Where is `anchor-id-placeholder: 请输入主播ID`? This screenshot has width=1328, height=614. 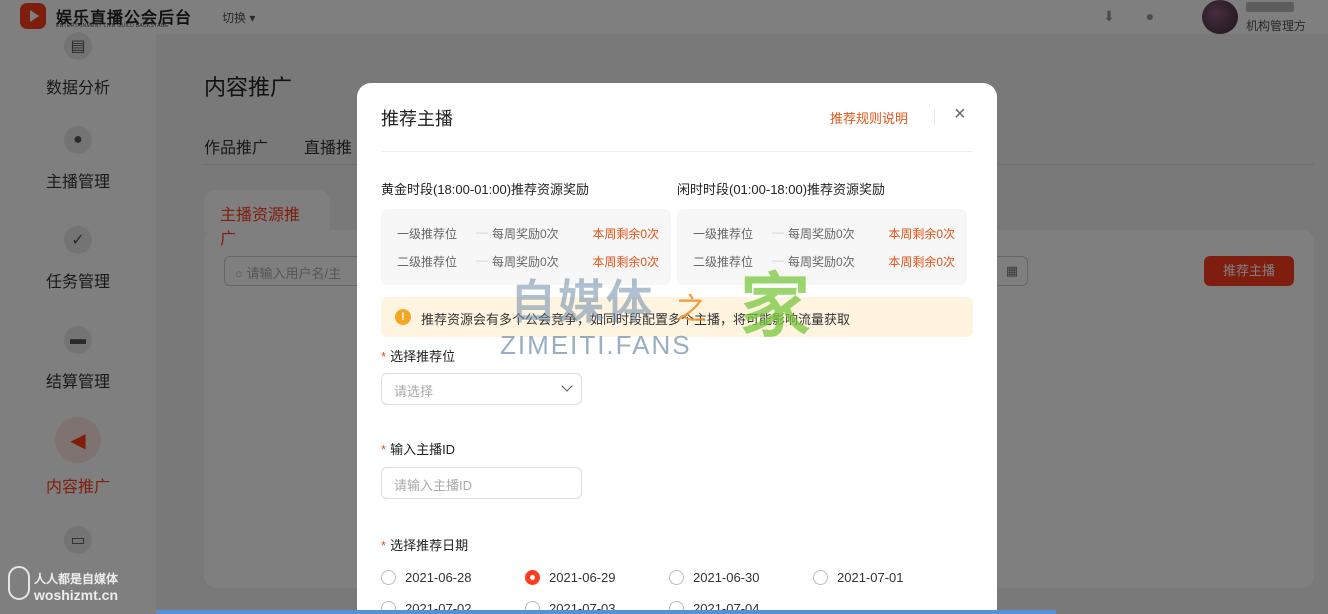
anchor-id-placeholder: 请输入主播ID is located at coordinates (433, 485).